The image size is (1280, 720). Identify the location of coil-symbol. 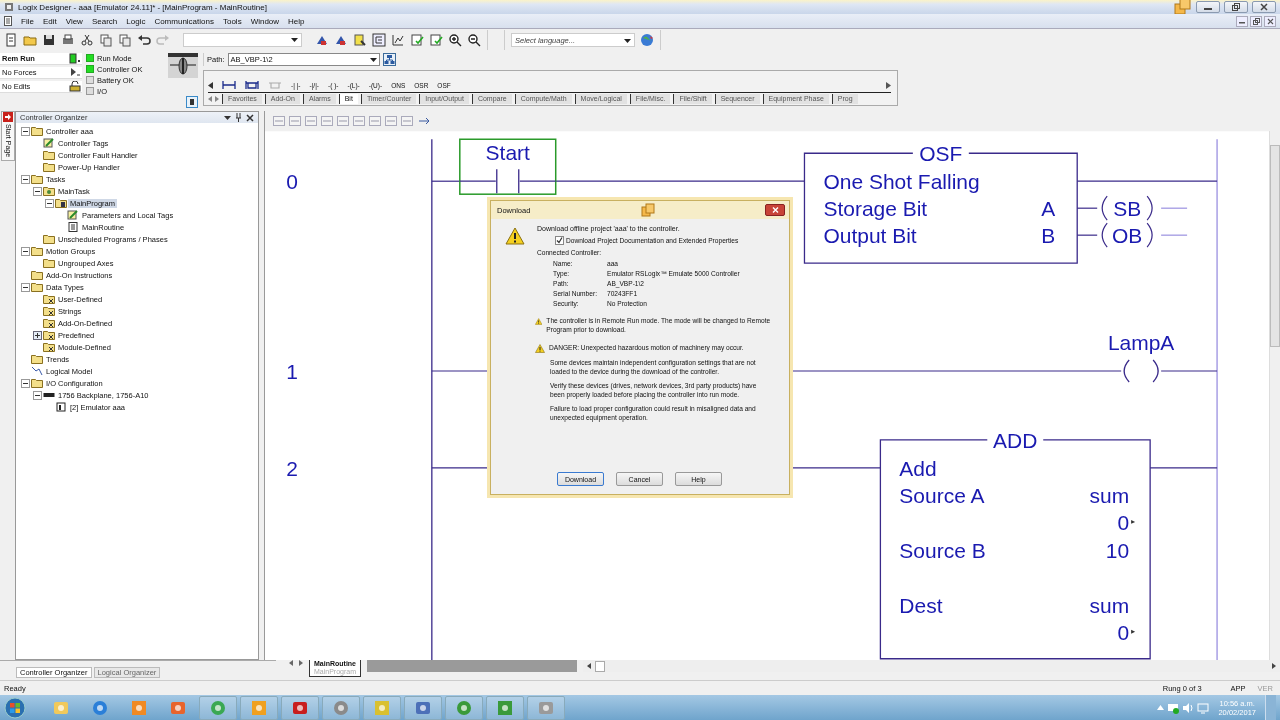
(1141, 371).